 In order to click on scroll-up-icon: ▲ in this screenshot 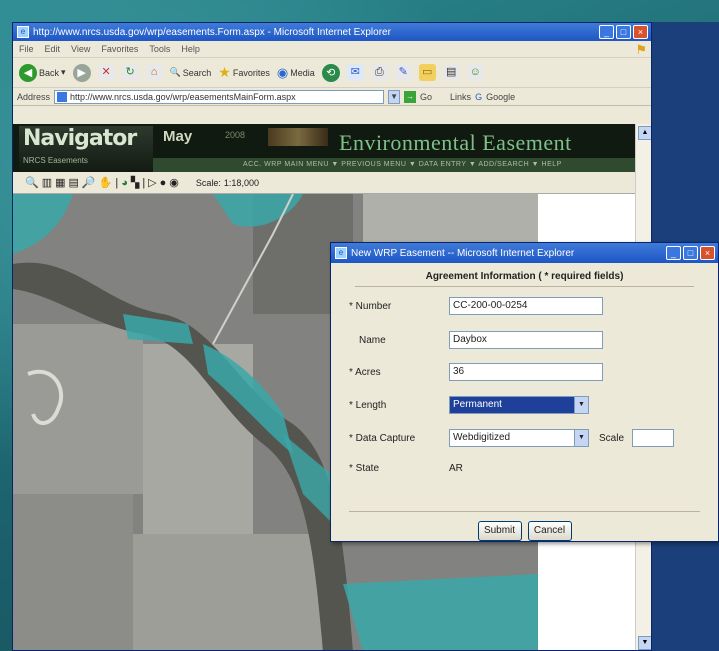, I will do `click(644, 133)`.